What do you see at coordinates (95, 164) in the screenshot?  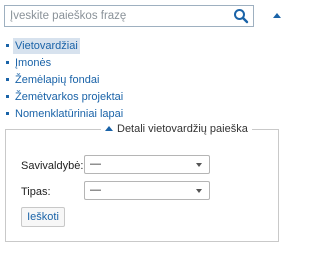 I see `municipality-value: —` at bounding box center [95, 164].